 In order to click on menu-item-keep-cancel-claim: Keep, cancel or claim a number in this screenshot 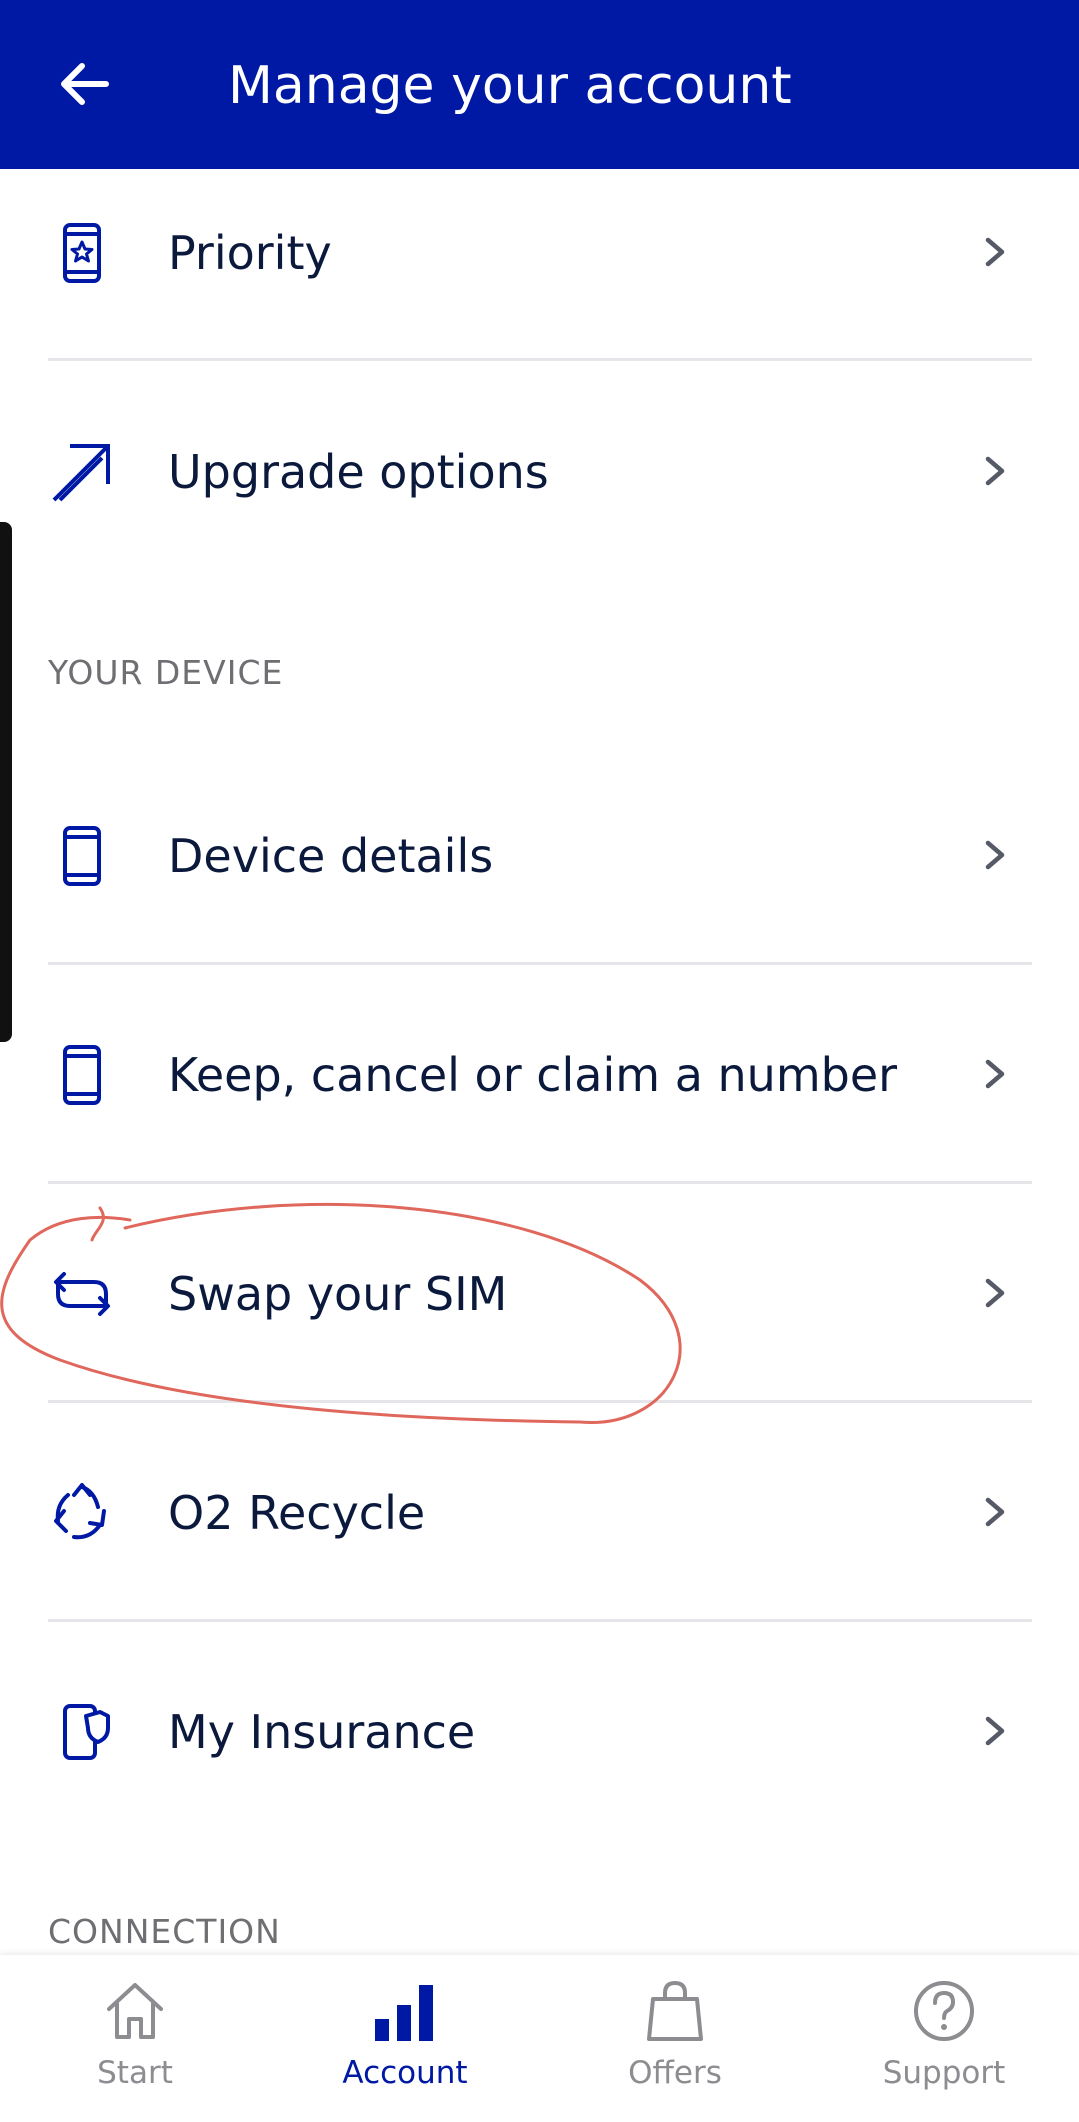, I will do `click(539, 1073)`.